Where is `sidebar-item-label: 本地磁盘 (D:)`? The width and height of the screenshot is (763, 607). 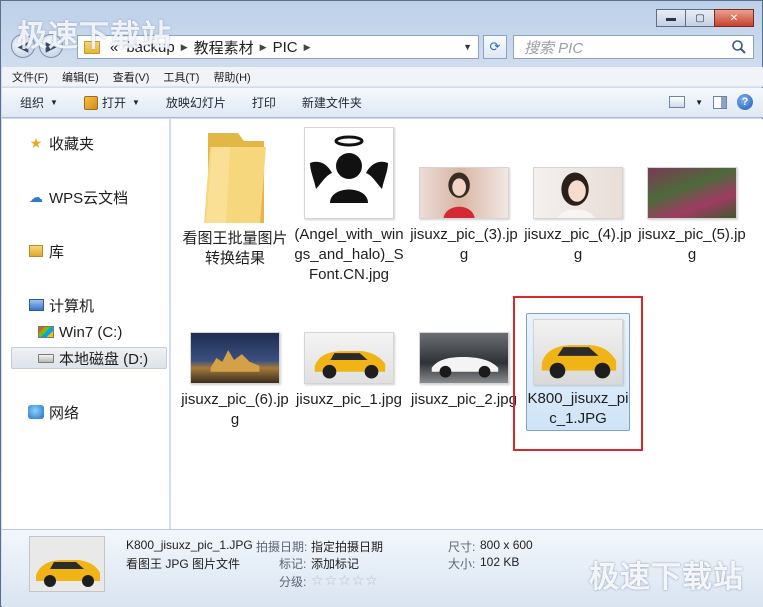 sidebar-item-label: 本地磁盘 (D:) is located at coordinates (104, 359).